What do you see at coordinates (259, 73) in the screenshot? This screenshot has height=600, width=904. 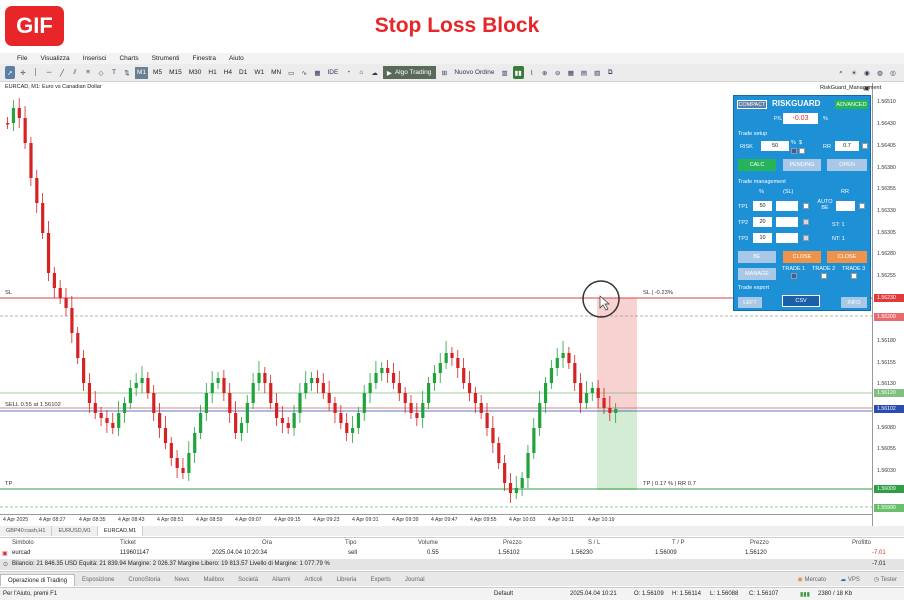 I see `tf-w1: W1` at bounding box center [259, 73].